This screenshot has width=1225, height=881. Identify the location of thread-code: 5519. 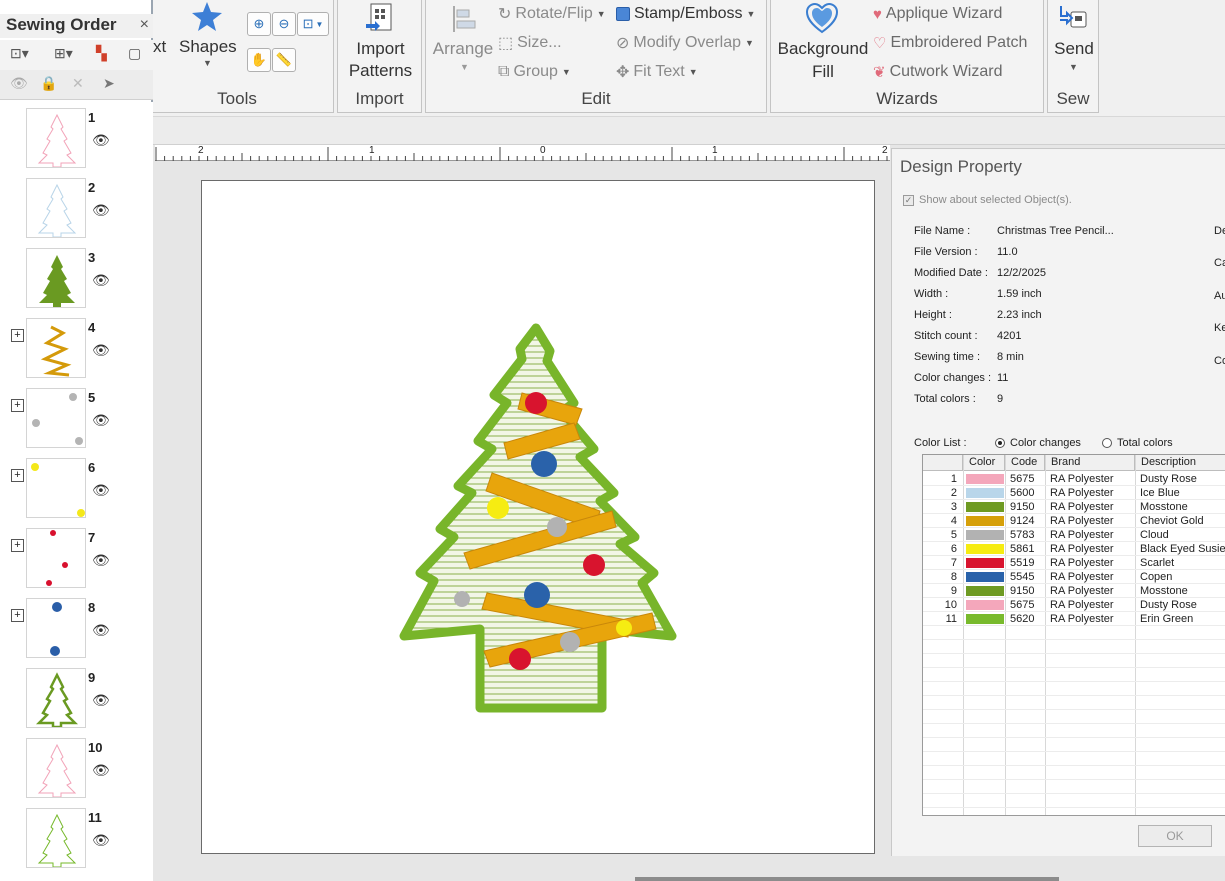
(1022, 563).